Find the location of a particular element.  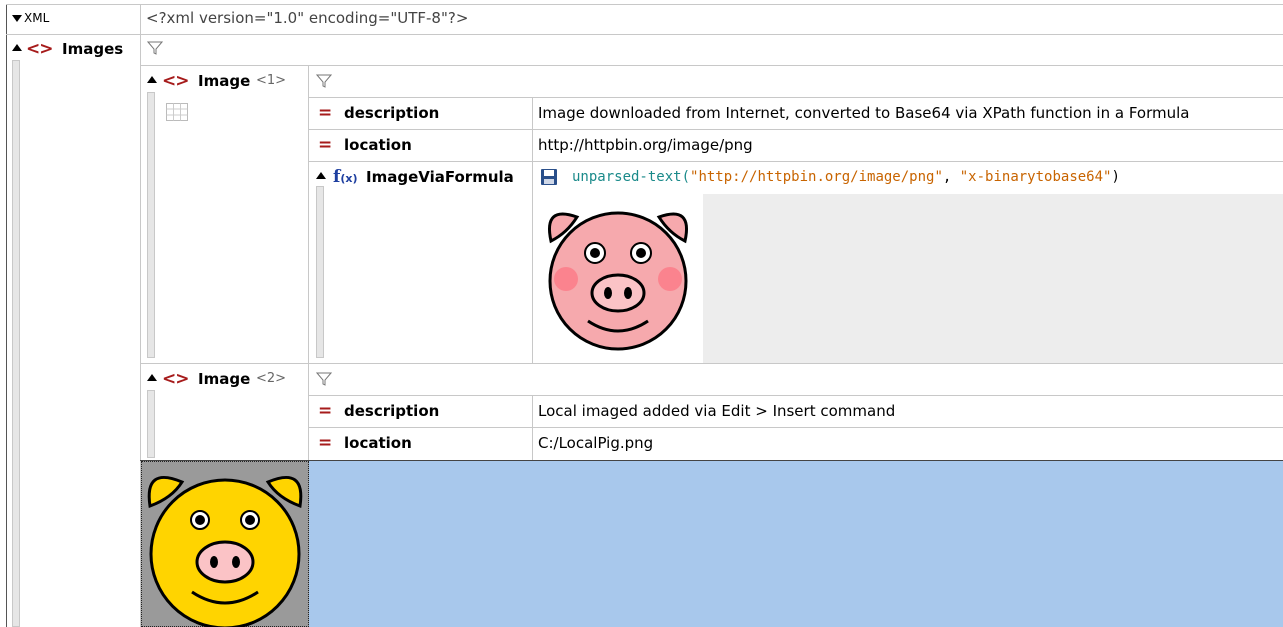

xml-declaration: <?xml version="1.0" encoding="UTF-8"?> is located at coordinates (307, 18).